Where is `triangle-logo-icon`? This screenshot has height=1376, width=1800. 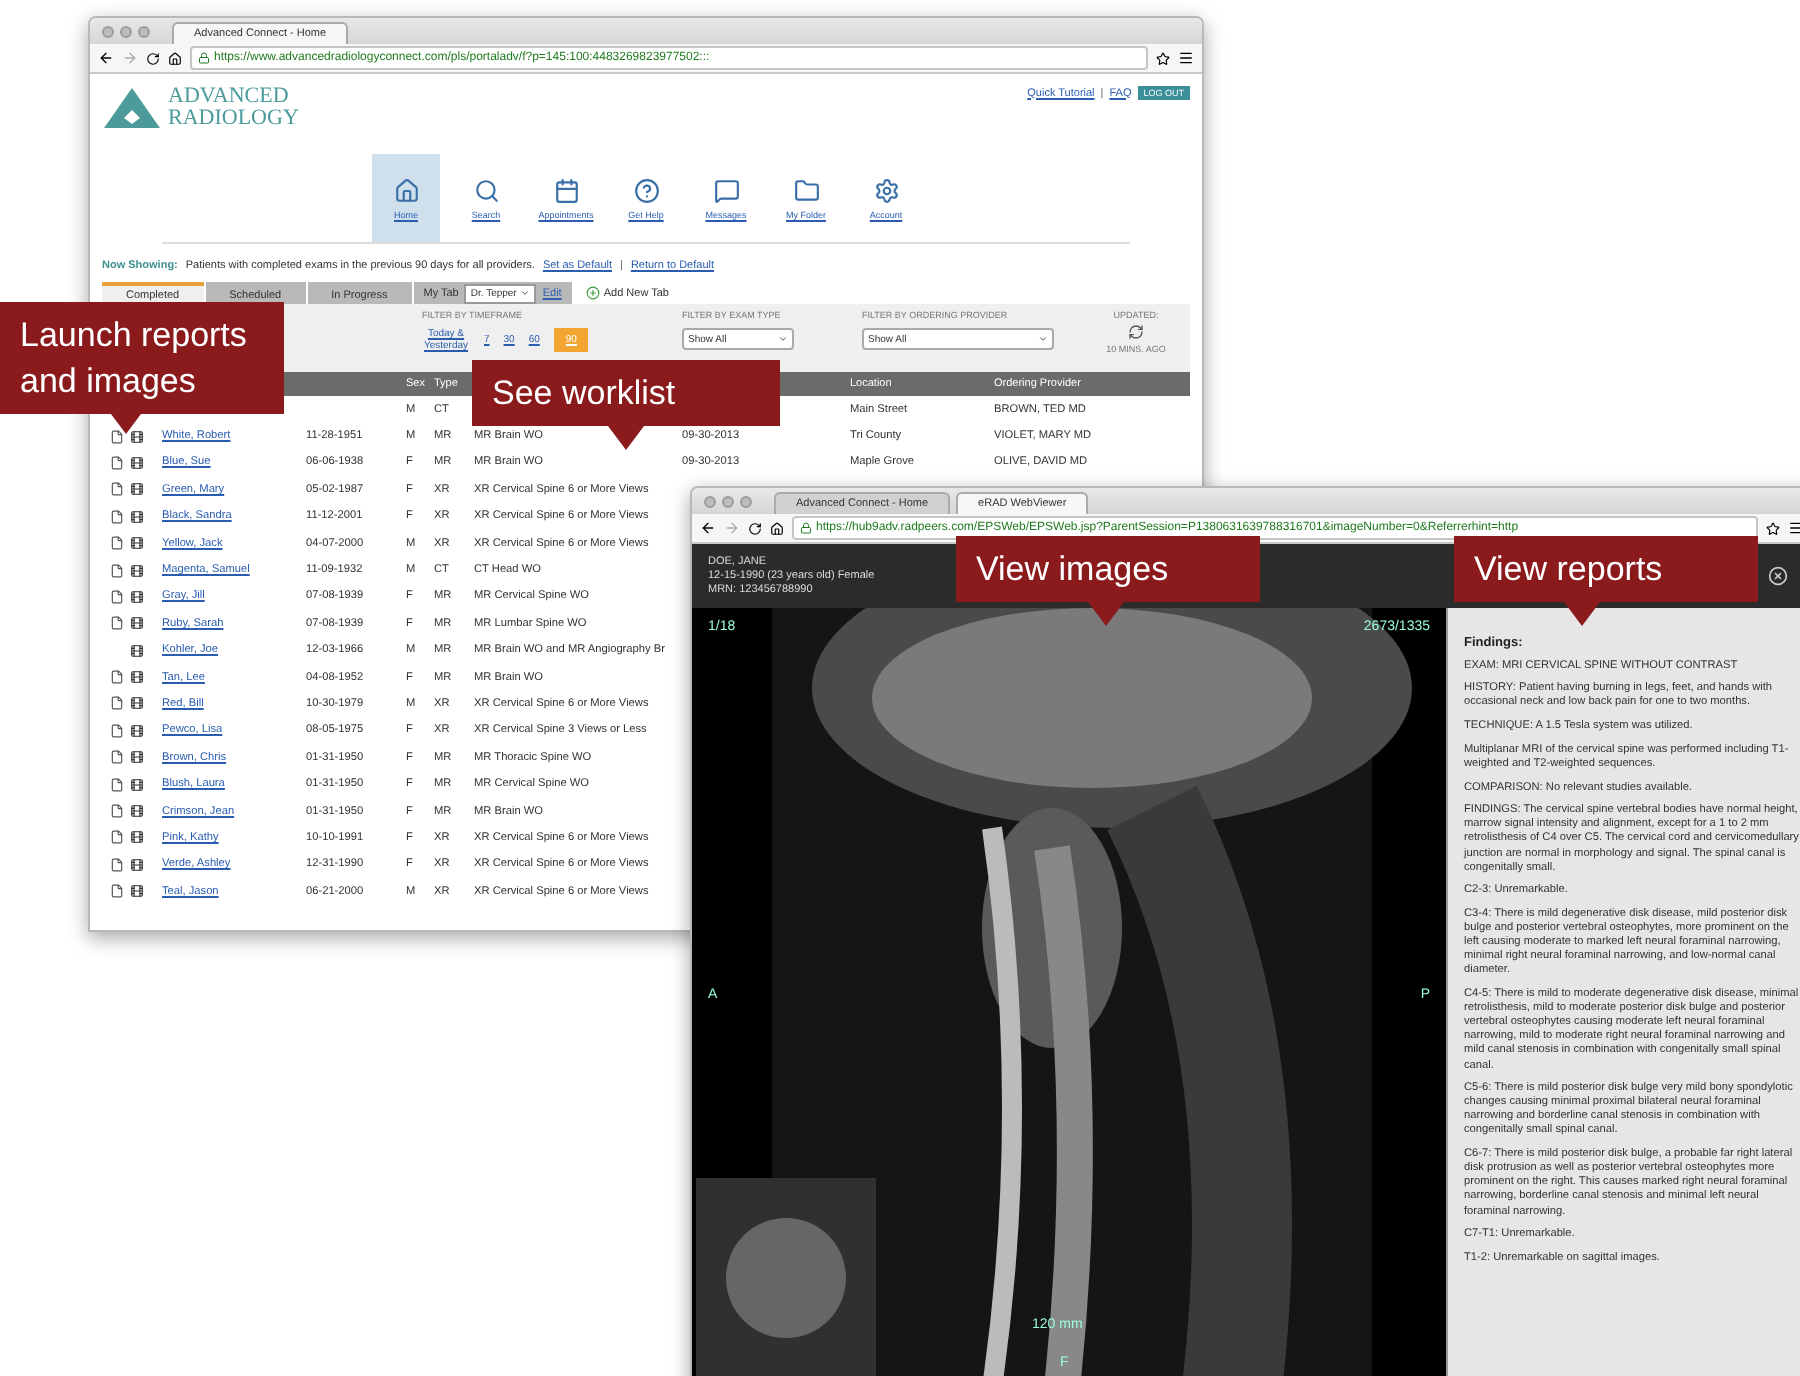
triangle-logo-icon is located at coordinates (132, 108).